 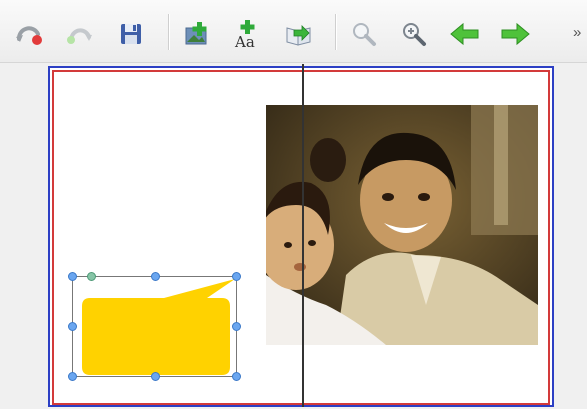 What do you see at coordinates (236, 376) in the screenshot?
I see `resize-handle-bottom-right` at bounding box center [236, 376].